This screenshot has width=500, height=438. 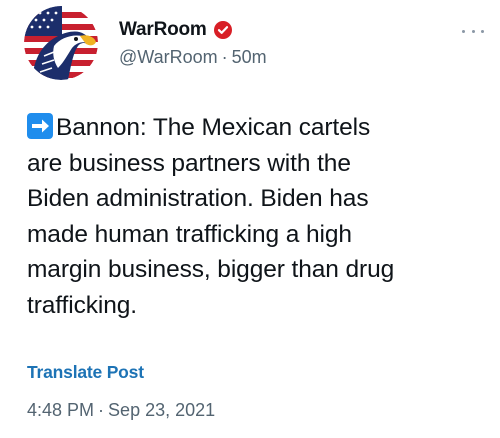 I want to click on author-handle: @WarRoom, so click(x=168, y=57).